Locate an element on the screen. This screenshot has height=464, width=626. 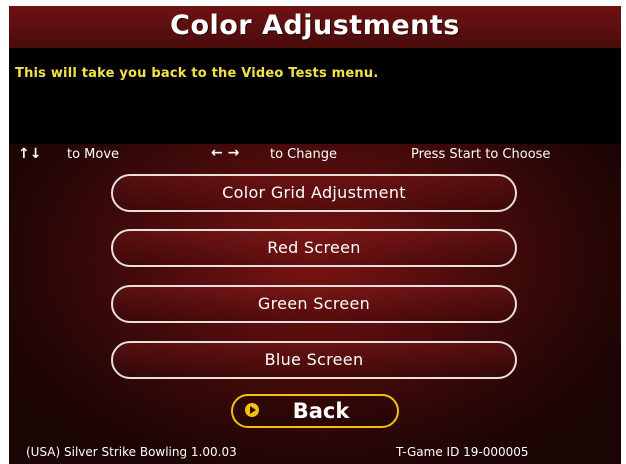
color-grid-adjustment-button: Color Grid Adjustment is located at coordinates (314, 193).